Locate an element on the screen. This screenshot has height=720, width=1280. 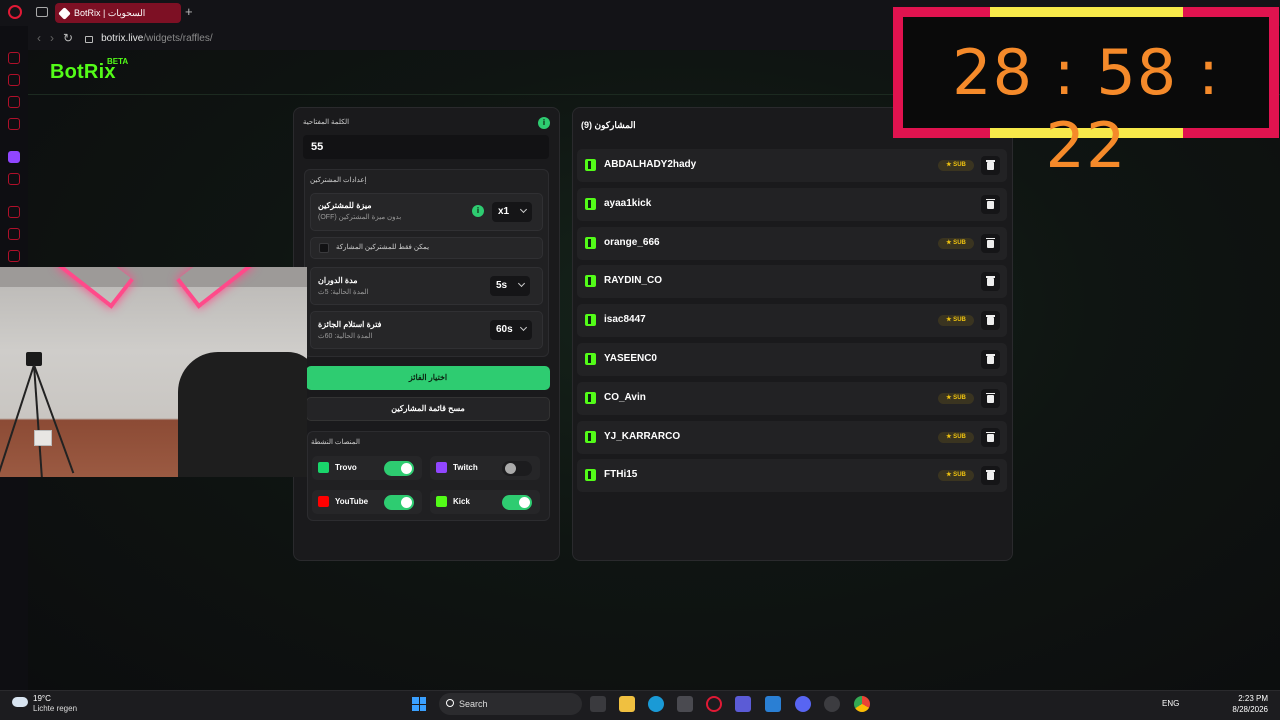
botrix-logo: BotRix is located at coordinates (83, 72).